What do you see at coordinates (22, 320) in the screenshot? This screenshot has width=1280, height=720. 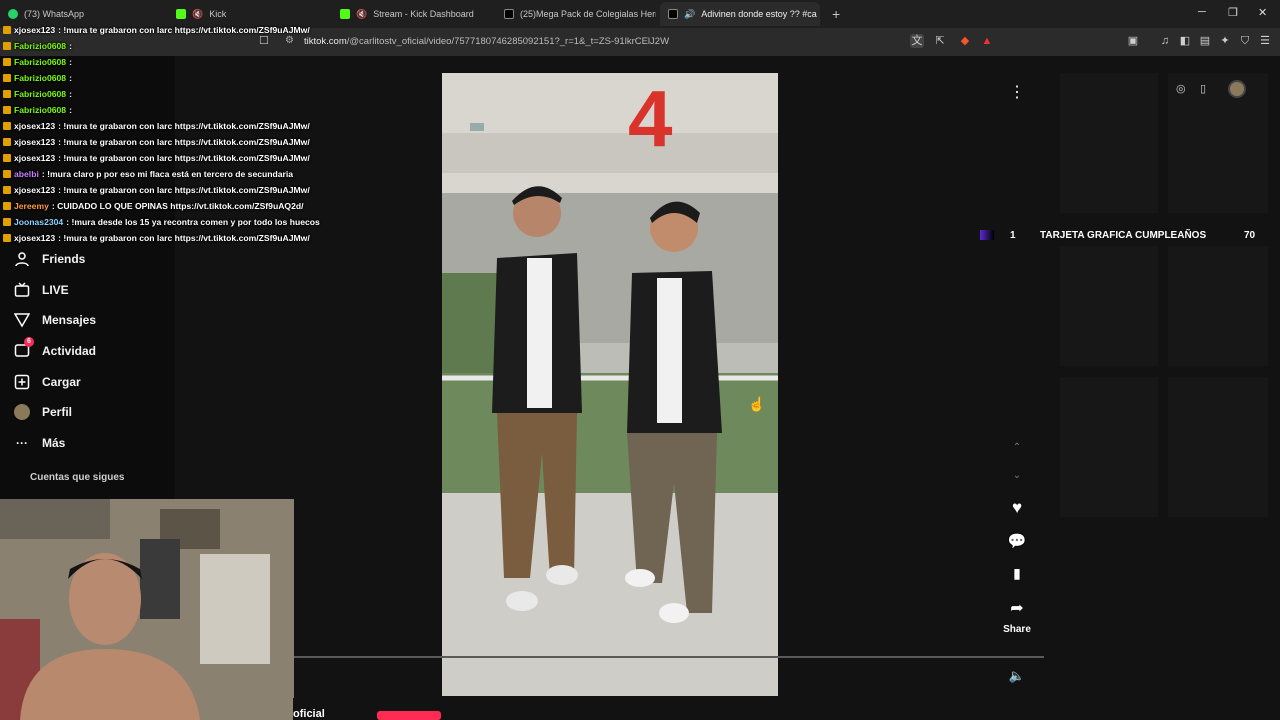 I see `messages-icon` at bounding box center [22, 320].